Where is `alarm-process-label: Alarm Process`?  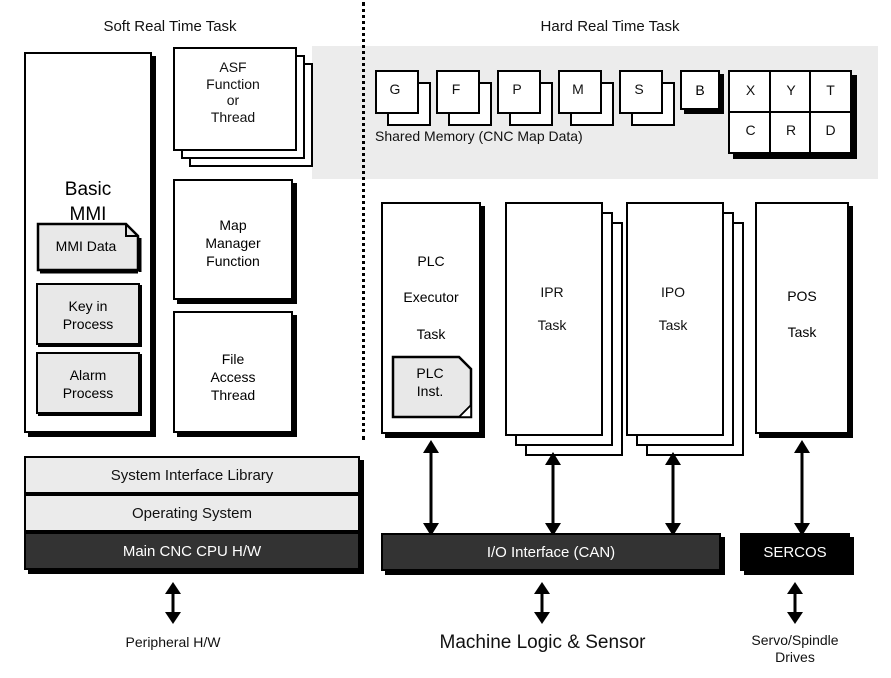
alarm-process-label: Alarm Process is located at coordinates (88, 384).